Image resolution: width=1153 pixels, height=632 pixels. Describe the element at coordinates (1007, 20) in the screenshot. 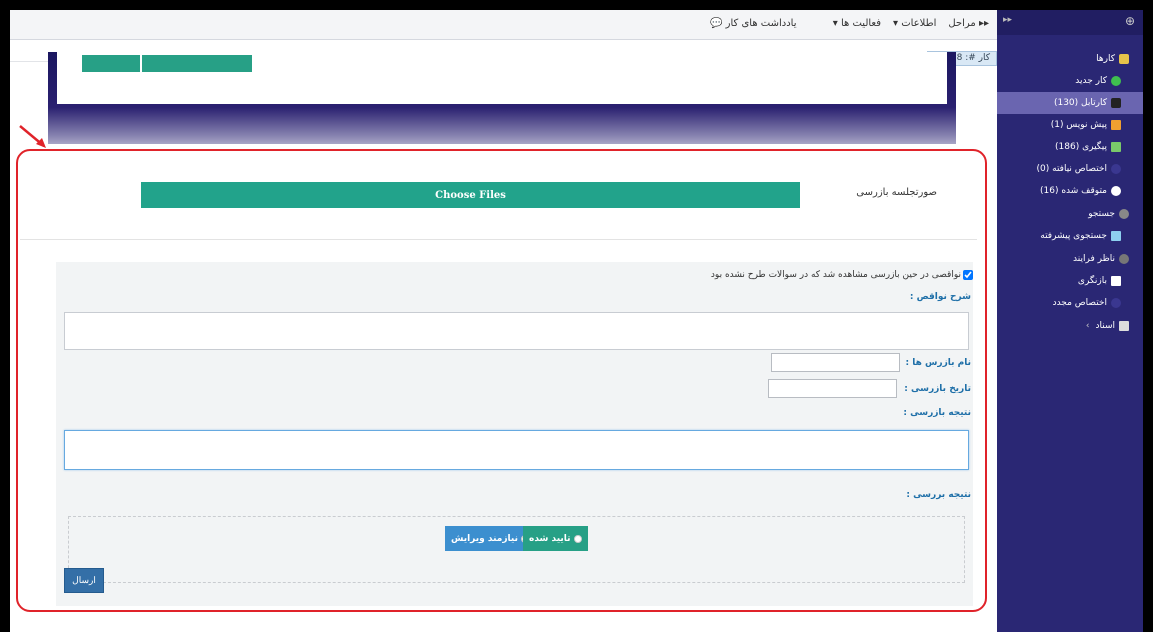

I see `collapse-arrow-icon: ▸▸` at that location.